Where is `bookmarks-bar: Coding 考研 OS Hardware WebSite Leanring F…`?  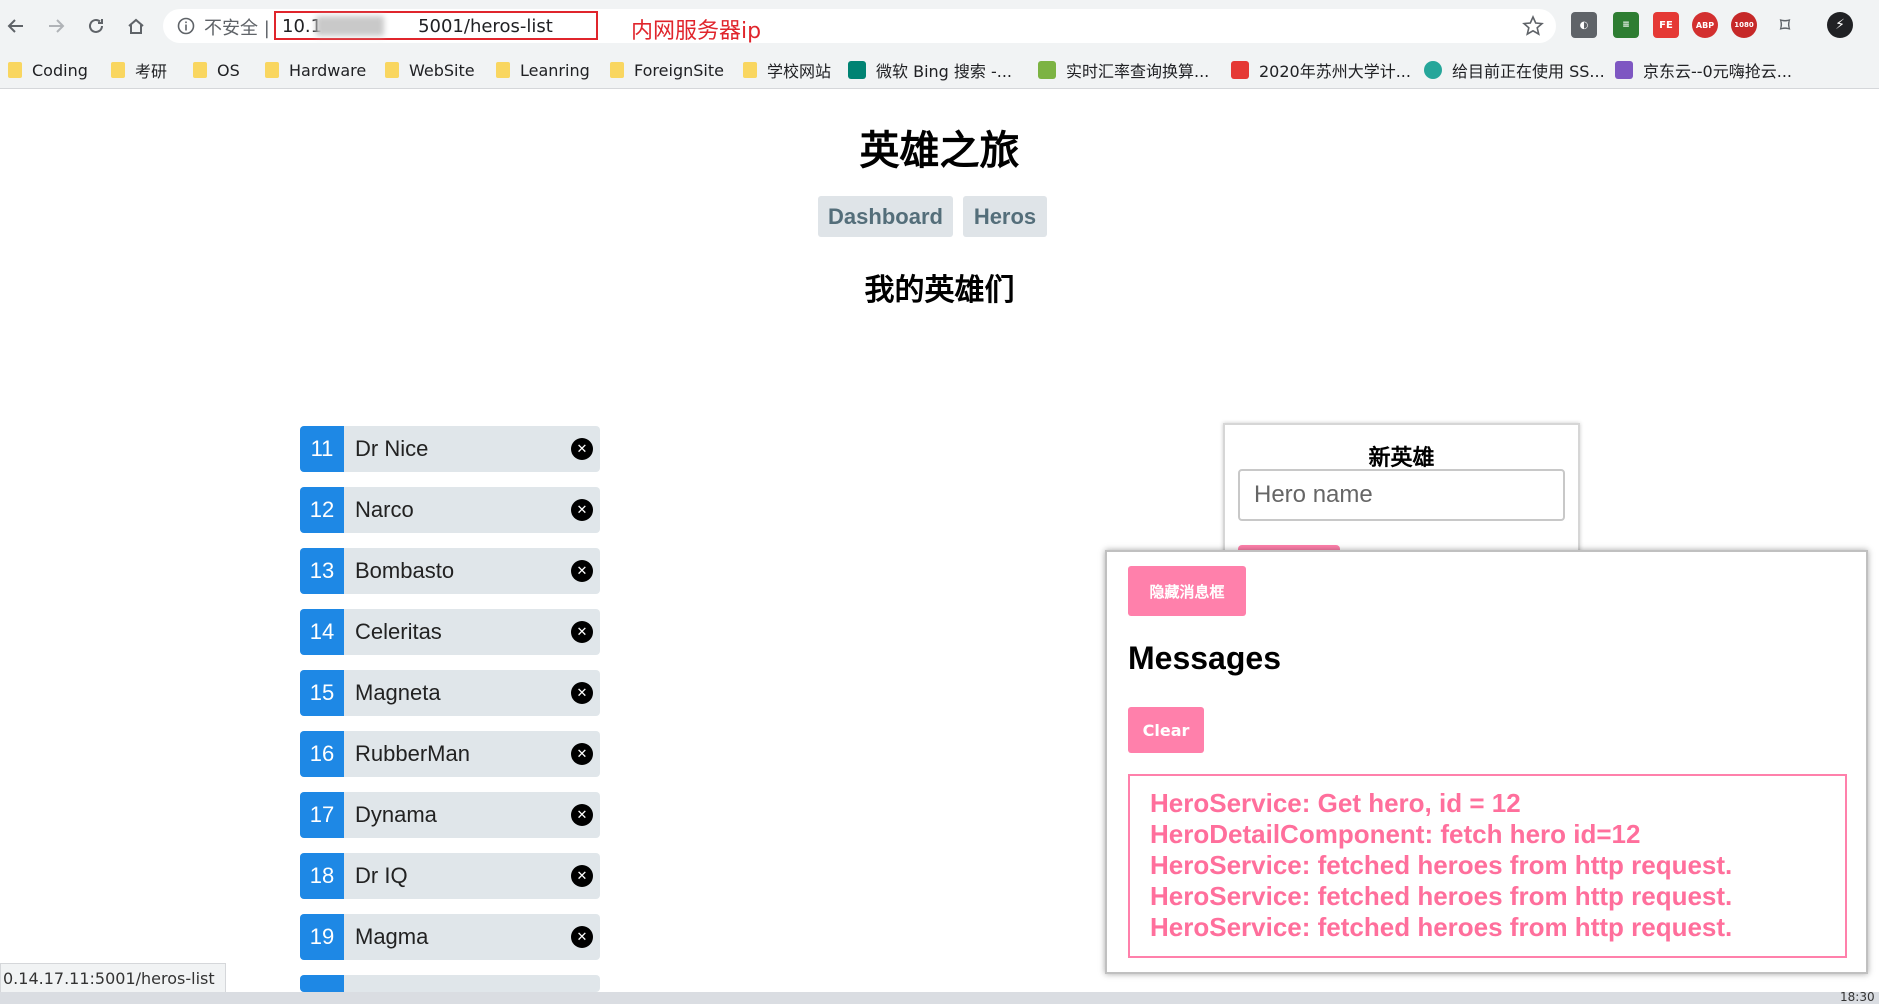 bookmarks-bar: Coding 考研 OS Hardware WebSite Leanring F… is located at coordinates (939, 70).